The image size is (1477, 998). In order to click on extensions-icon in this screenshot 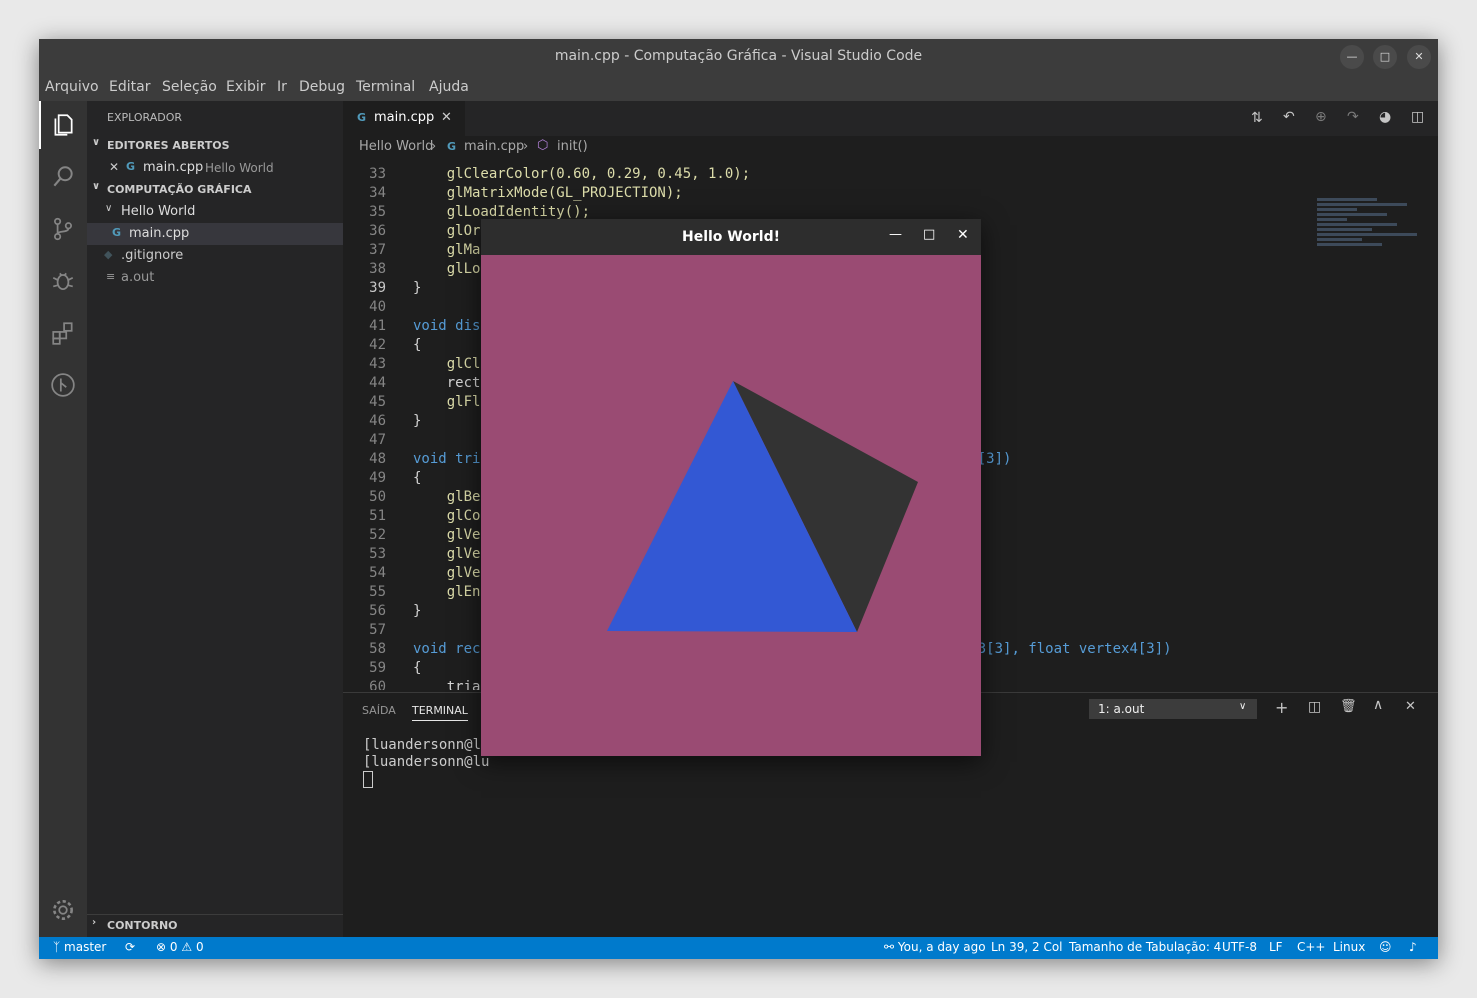, I will do `click(63, 333)`.